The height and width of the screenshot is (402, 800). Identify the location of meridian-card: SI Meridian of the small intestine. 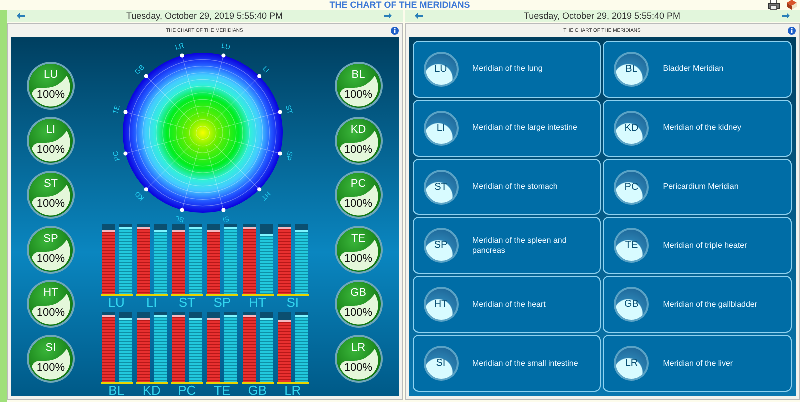
(507, 363).